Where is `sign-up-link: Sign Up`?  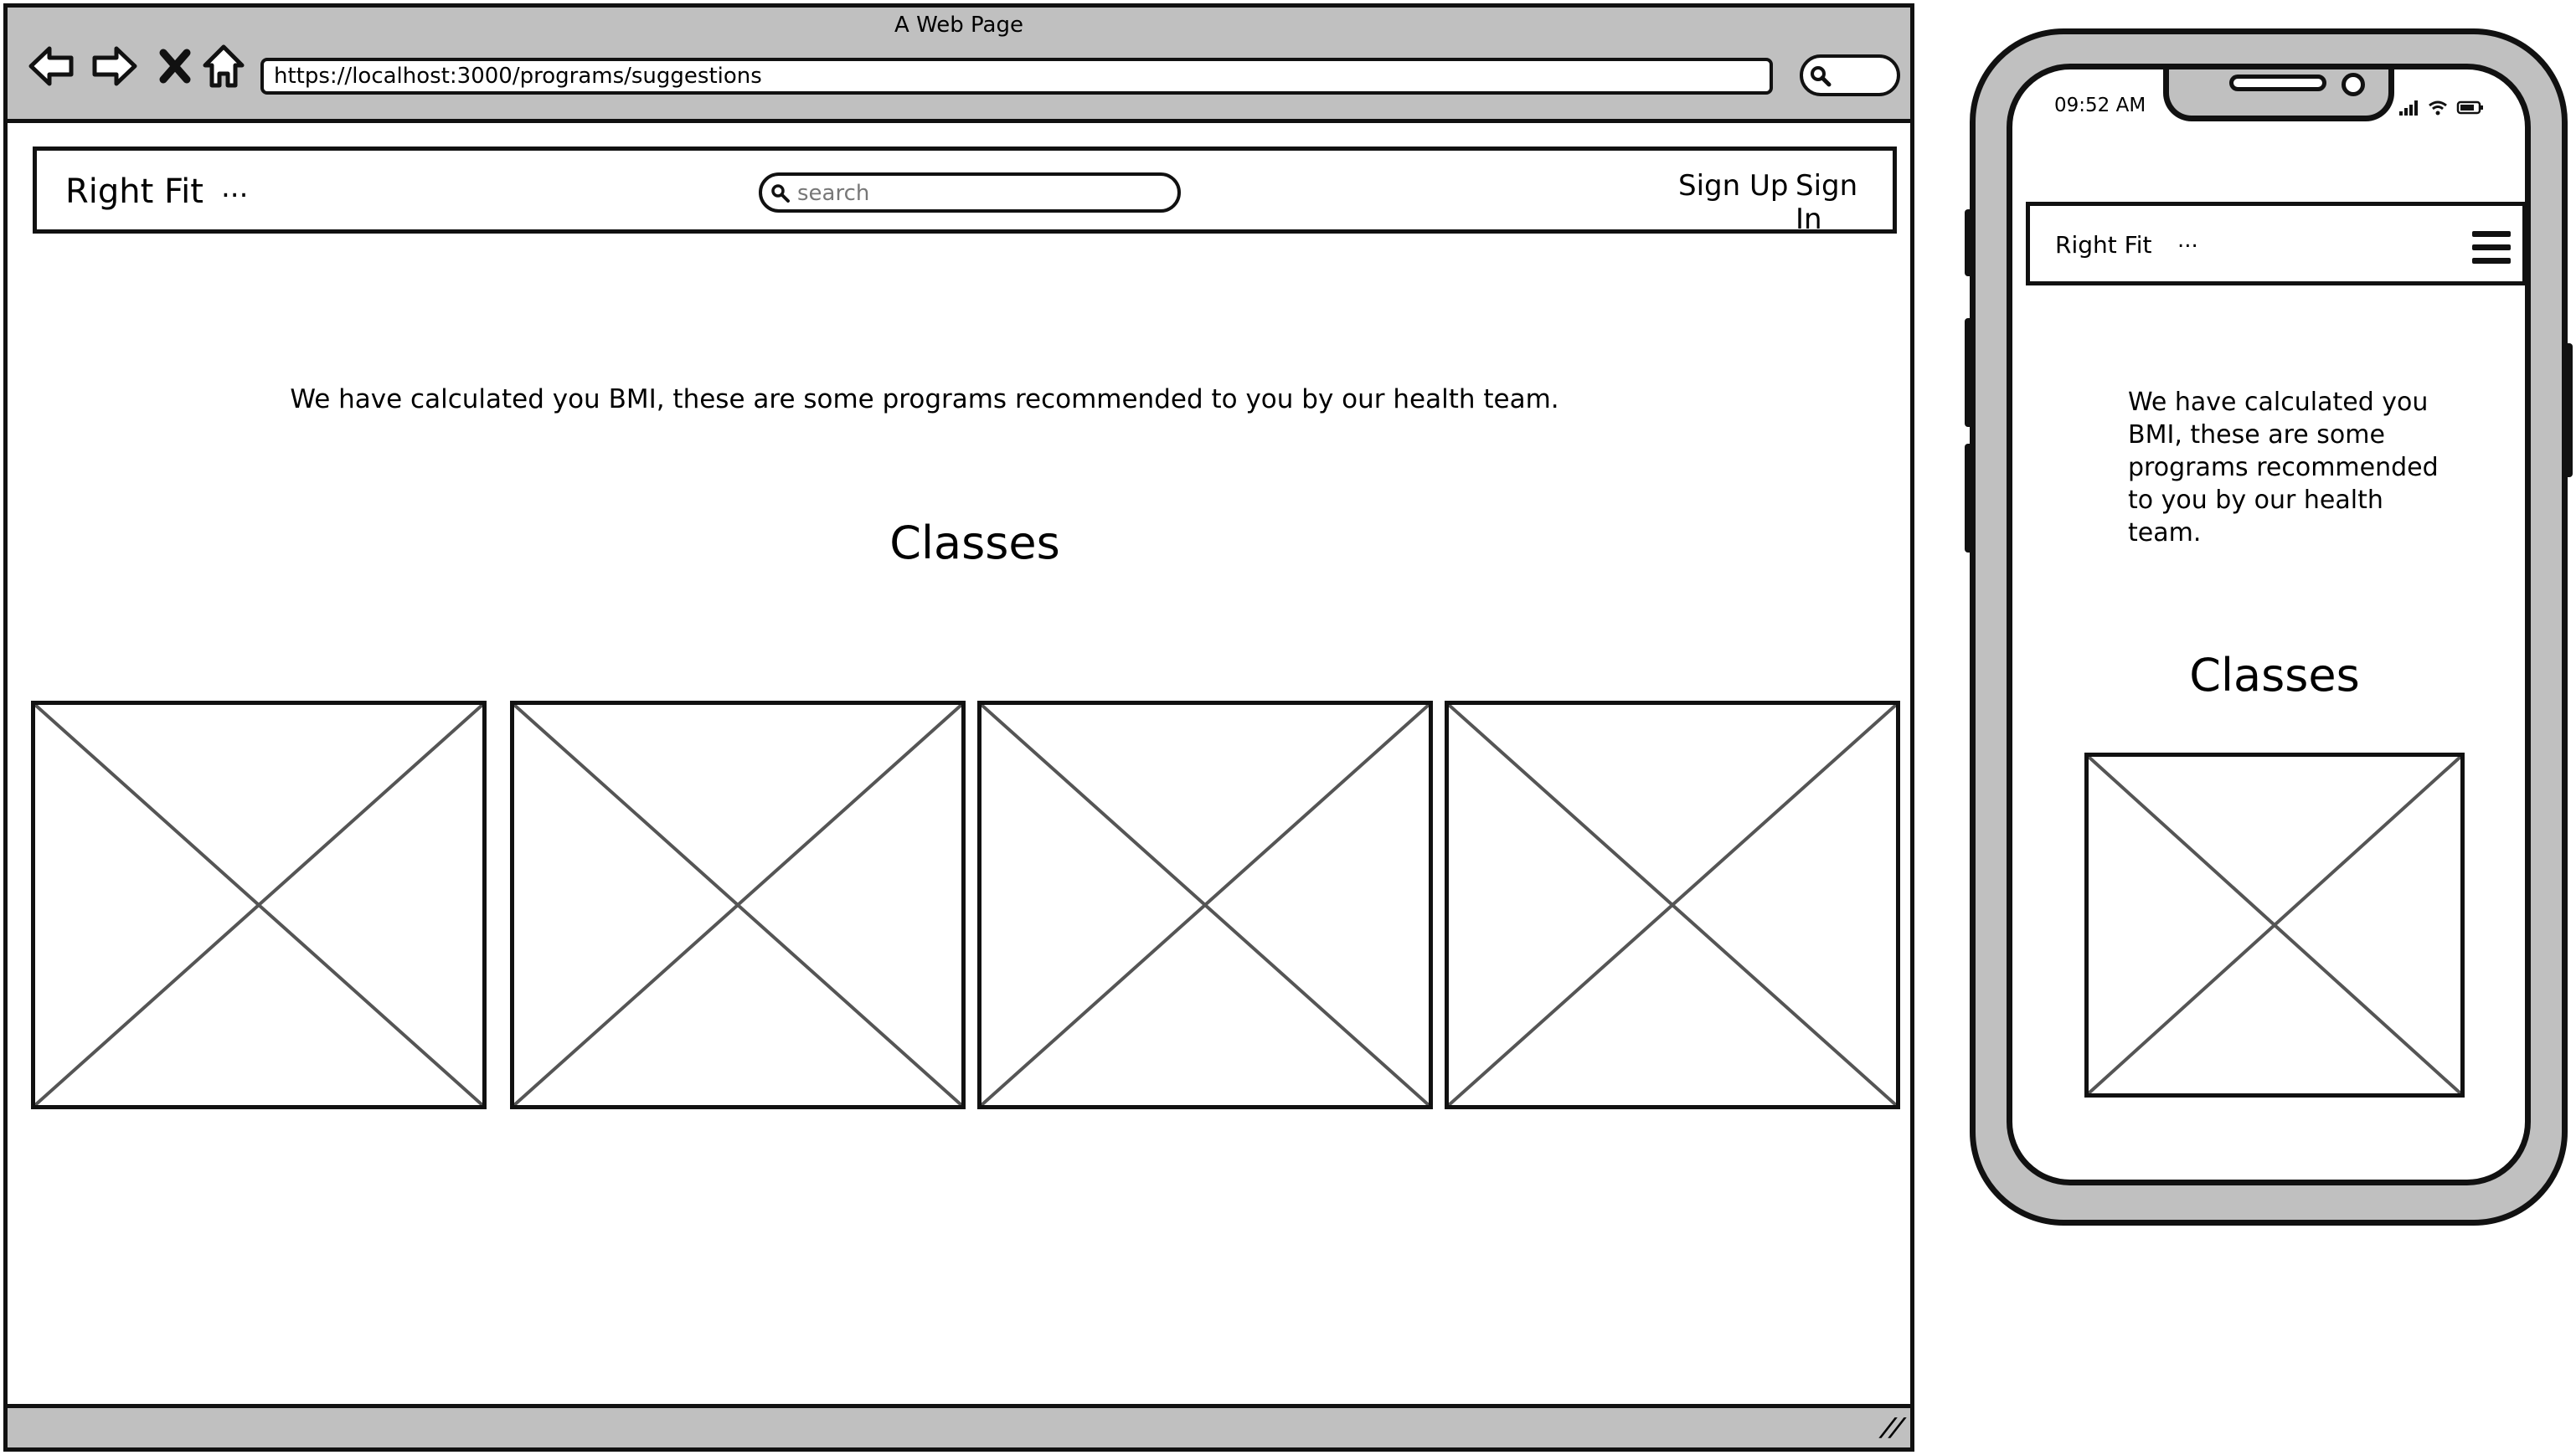 sign-up-link: Sign Up is located at coordinates (1733, 186).